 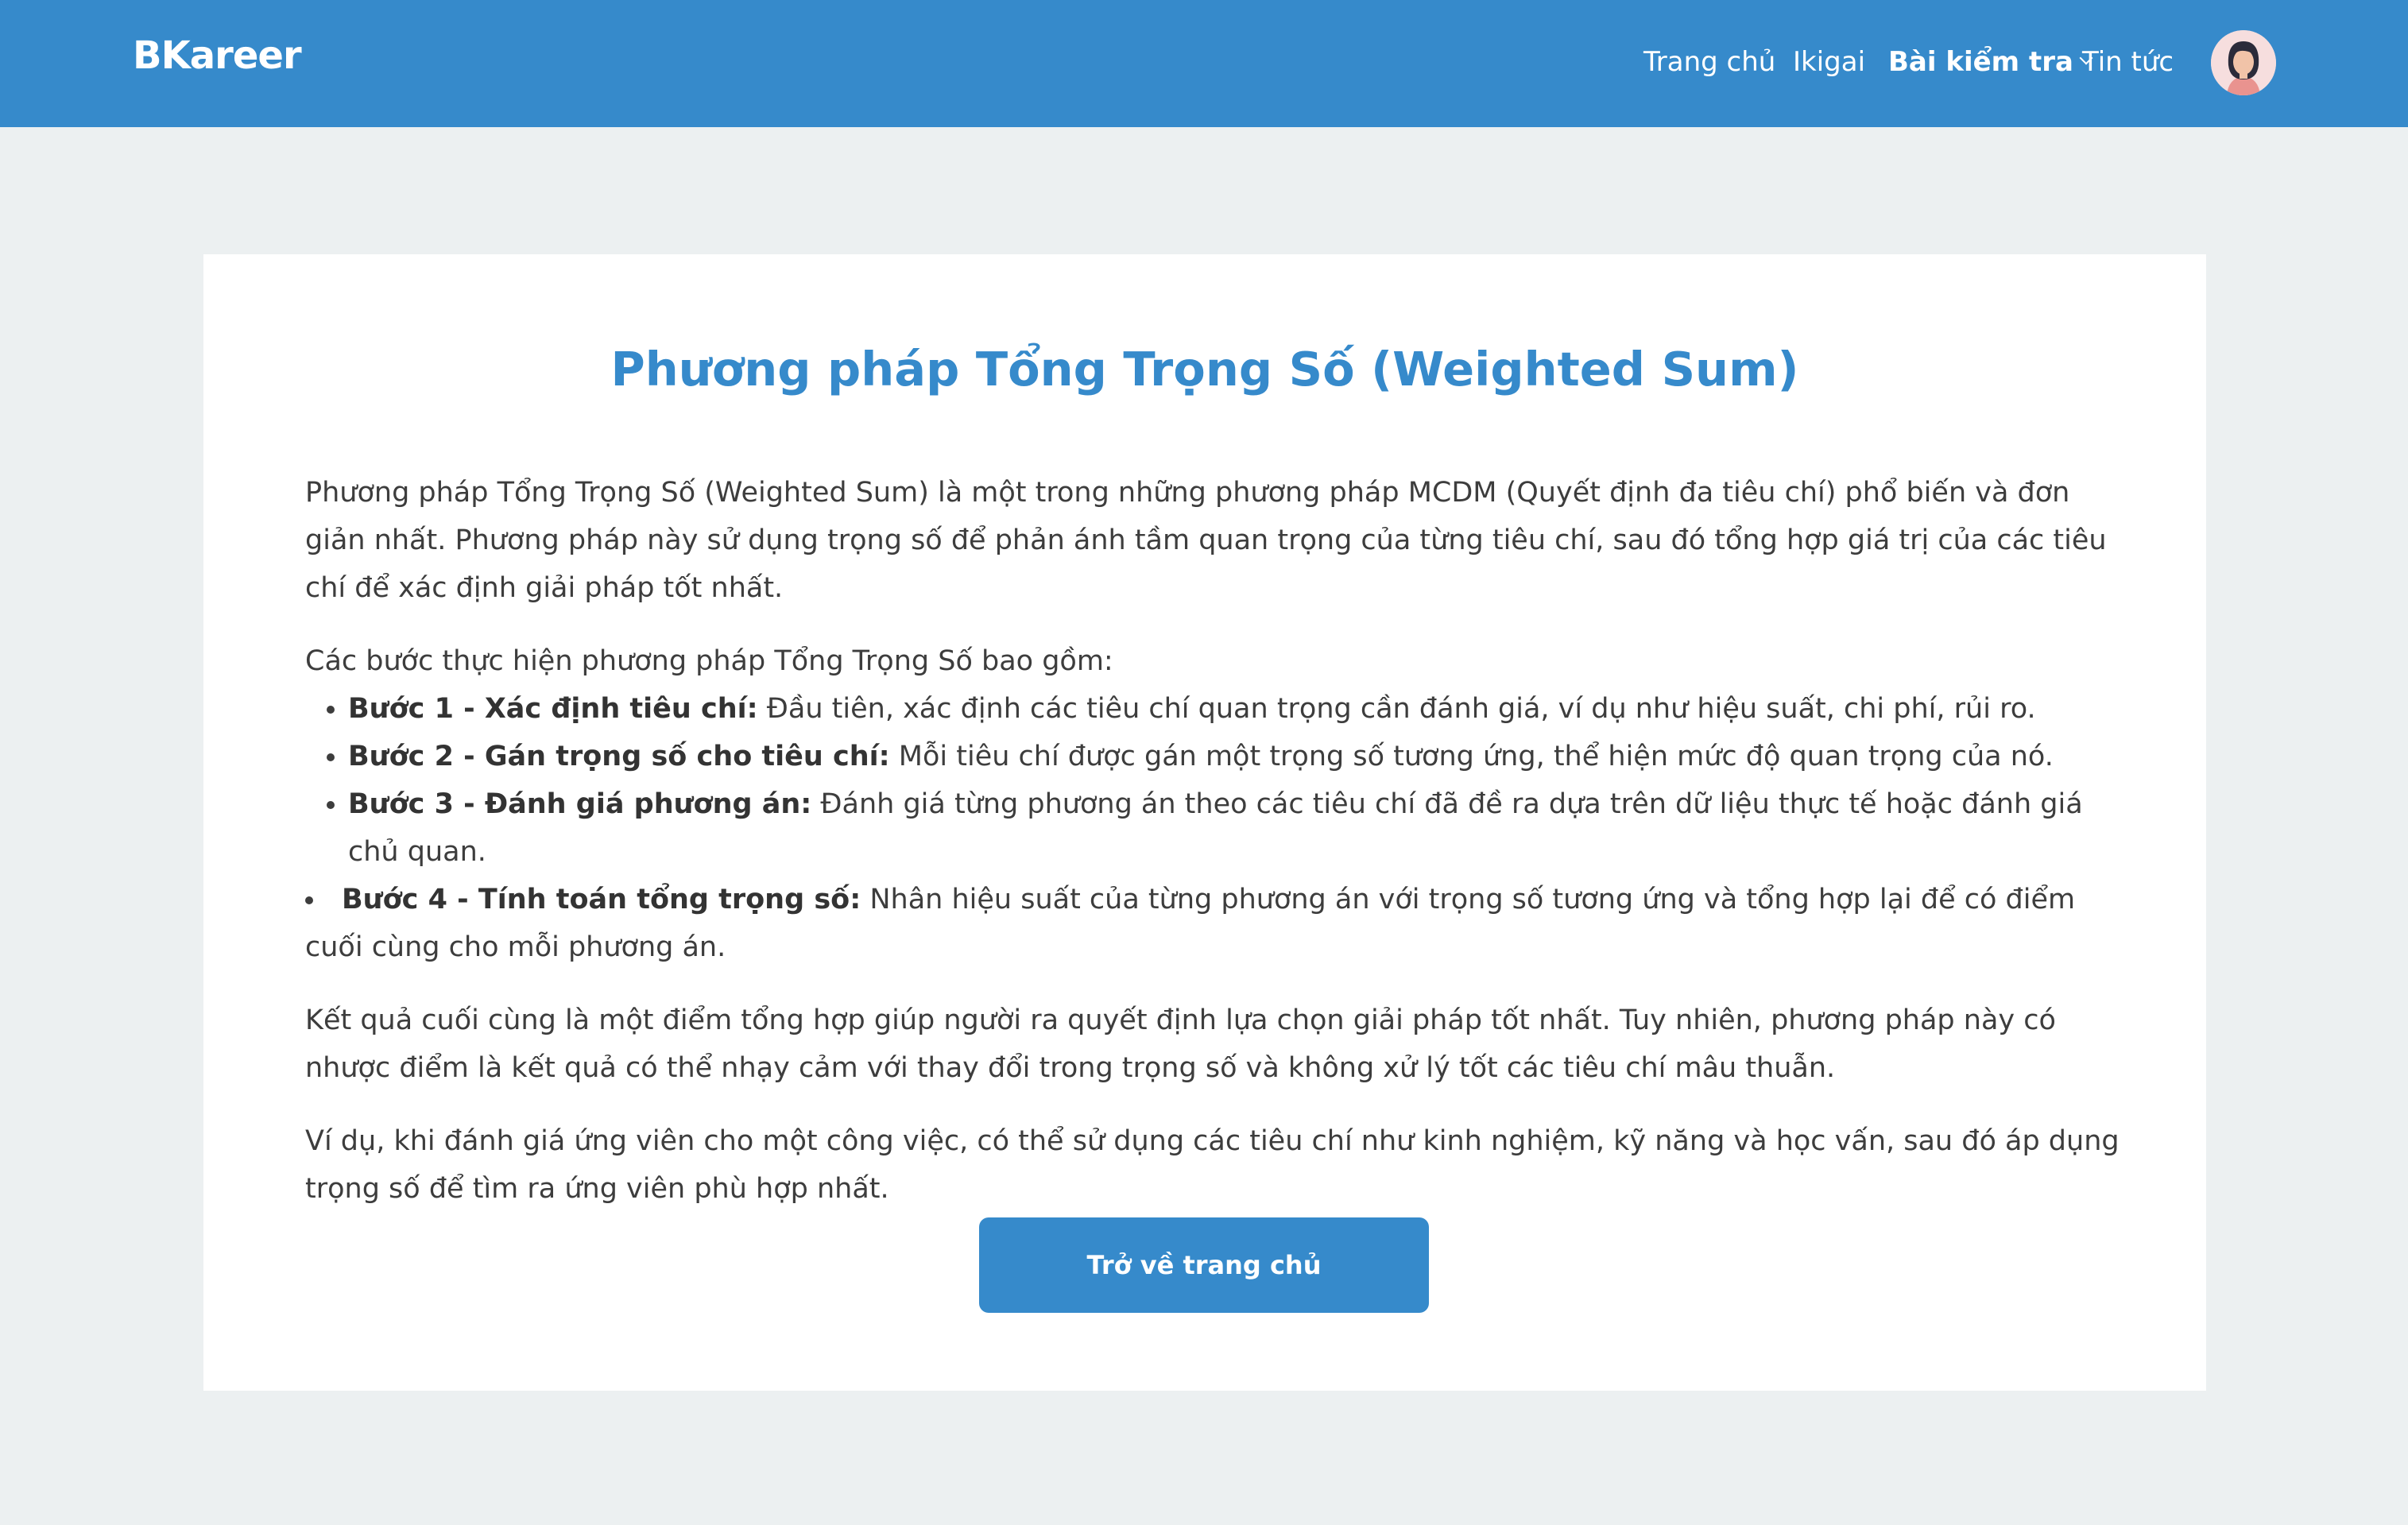 I want to click on step-title: Bước 3 - Đánh giá phương án:, so click(x=580, y=804).